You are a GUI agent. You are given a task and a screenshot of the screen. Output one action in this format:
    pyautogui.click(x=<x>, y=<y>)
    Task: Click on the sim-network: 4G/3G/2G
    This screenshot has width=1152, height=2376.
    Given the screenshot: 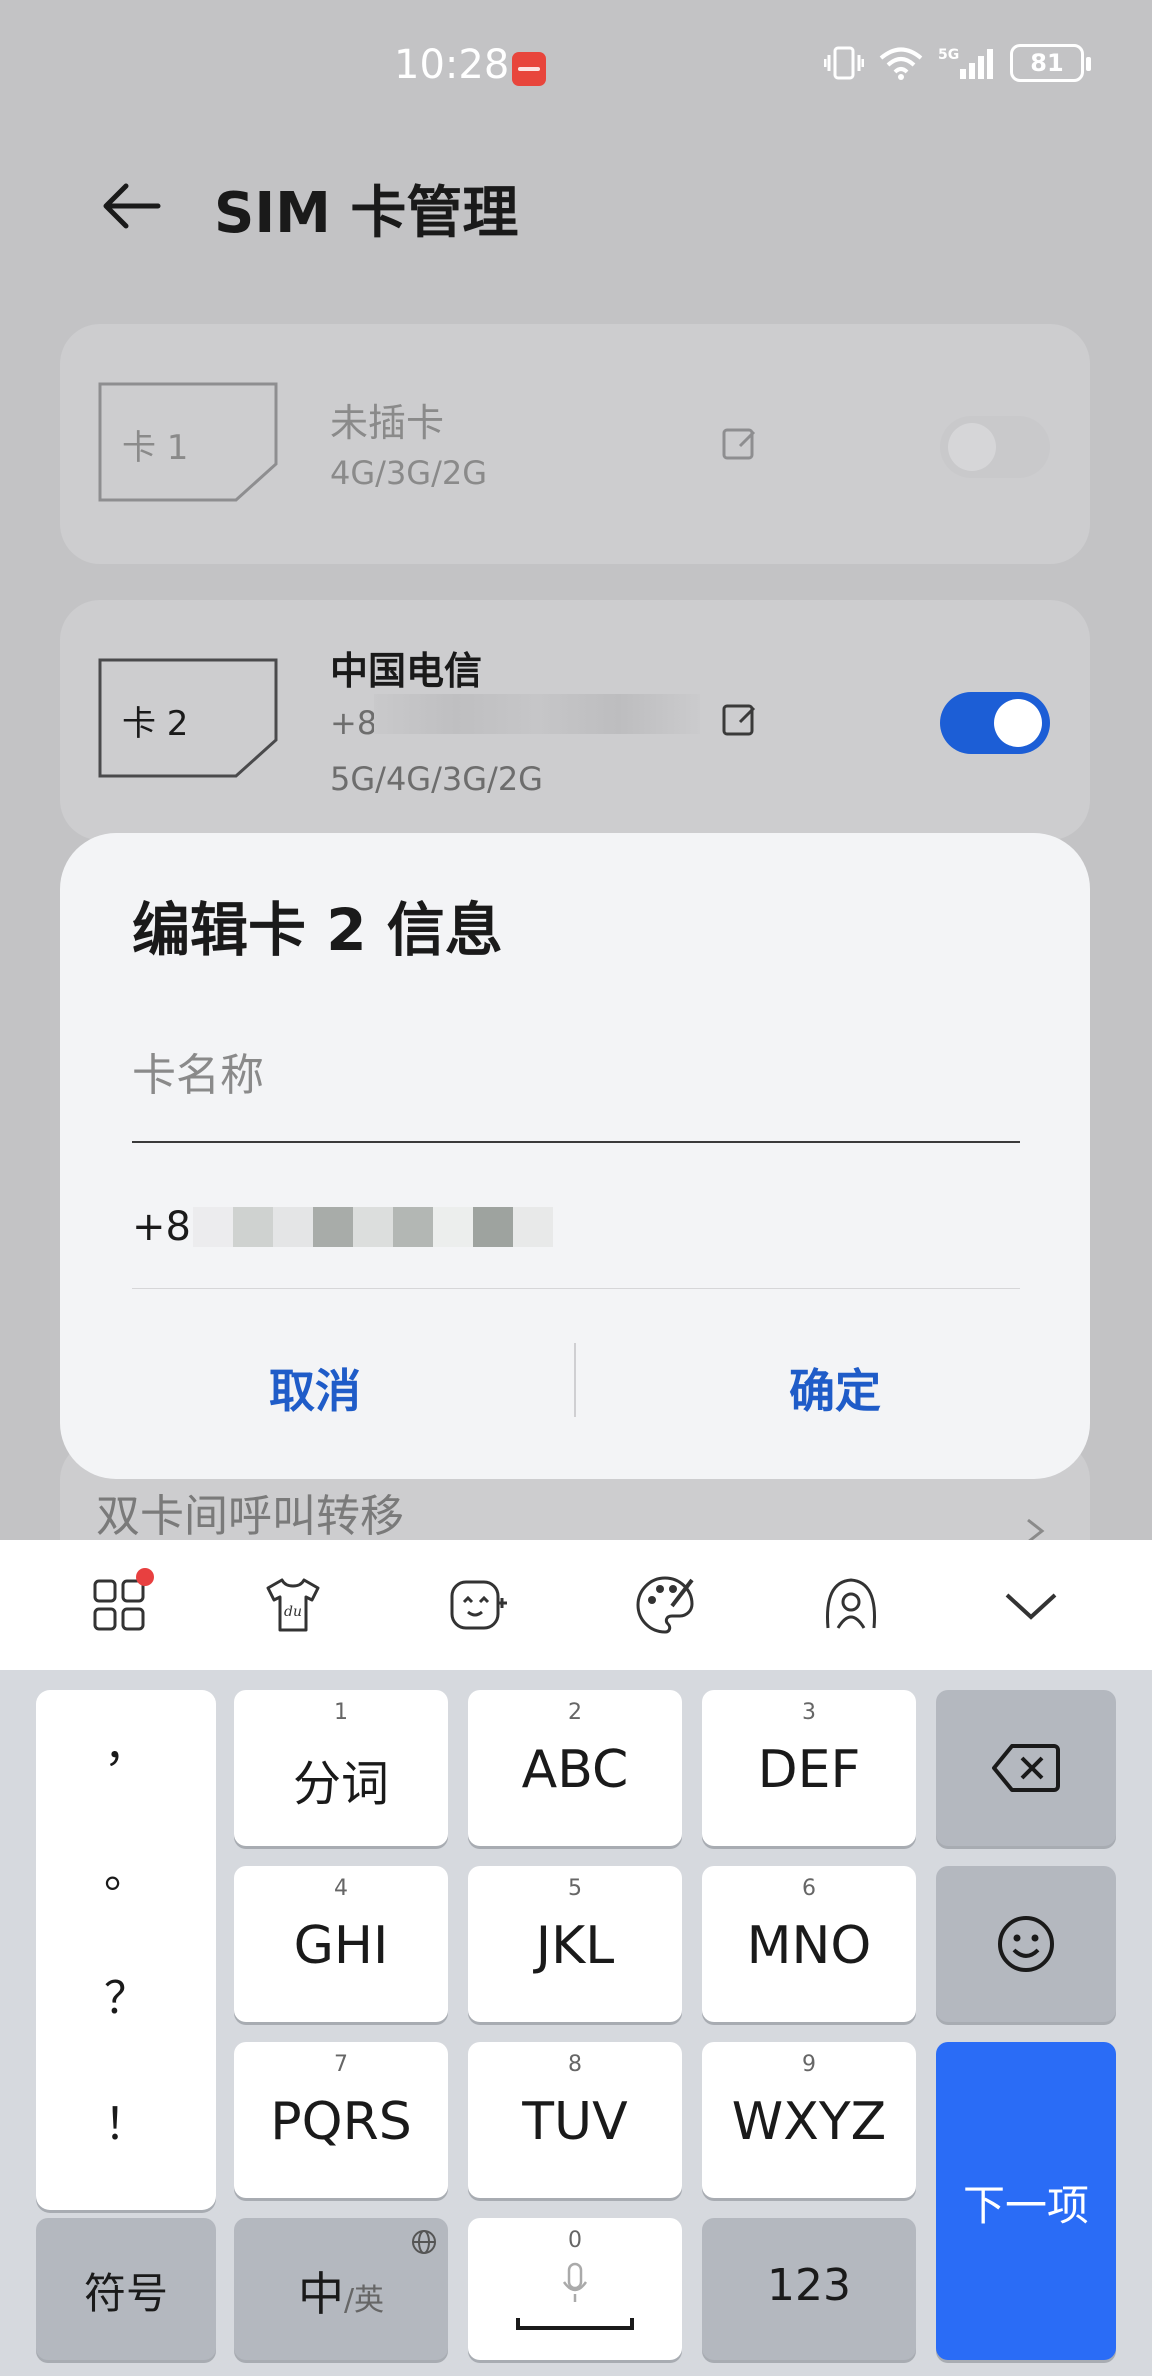 What is the action you would take?
    pyautogui.click(x=409, y=473)
    